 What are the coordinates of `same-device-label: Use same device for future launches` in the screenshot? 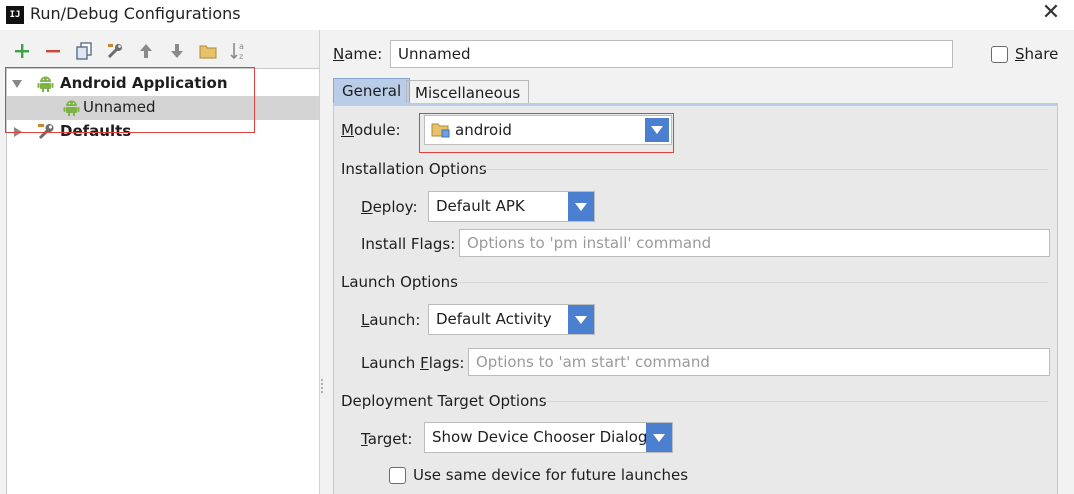 It's located at (550, 475).